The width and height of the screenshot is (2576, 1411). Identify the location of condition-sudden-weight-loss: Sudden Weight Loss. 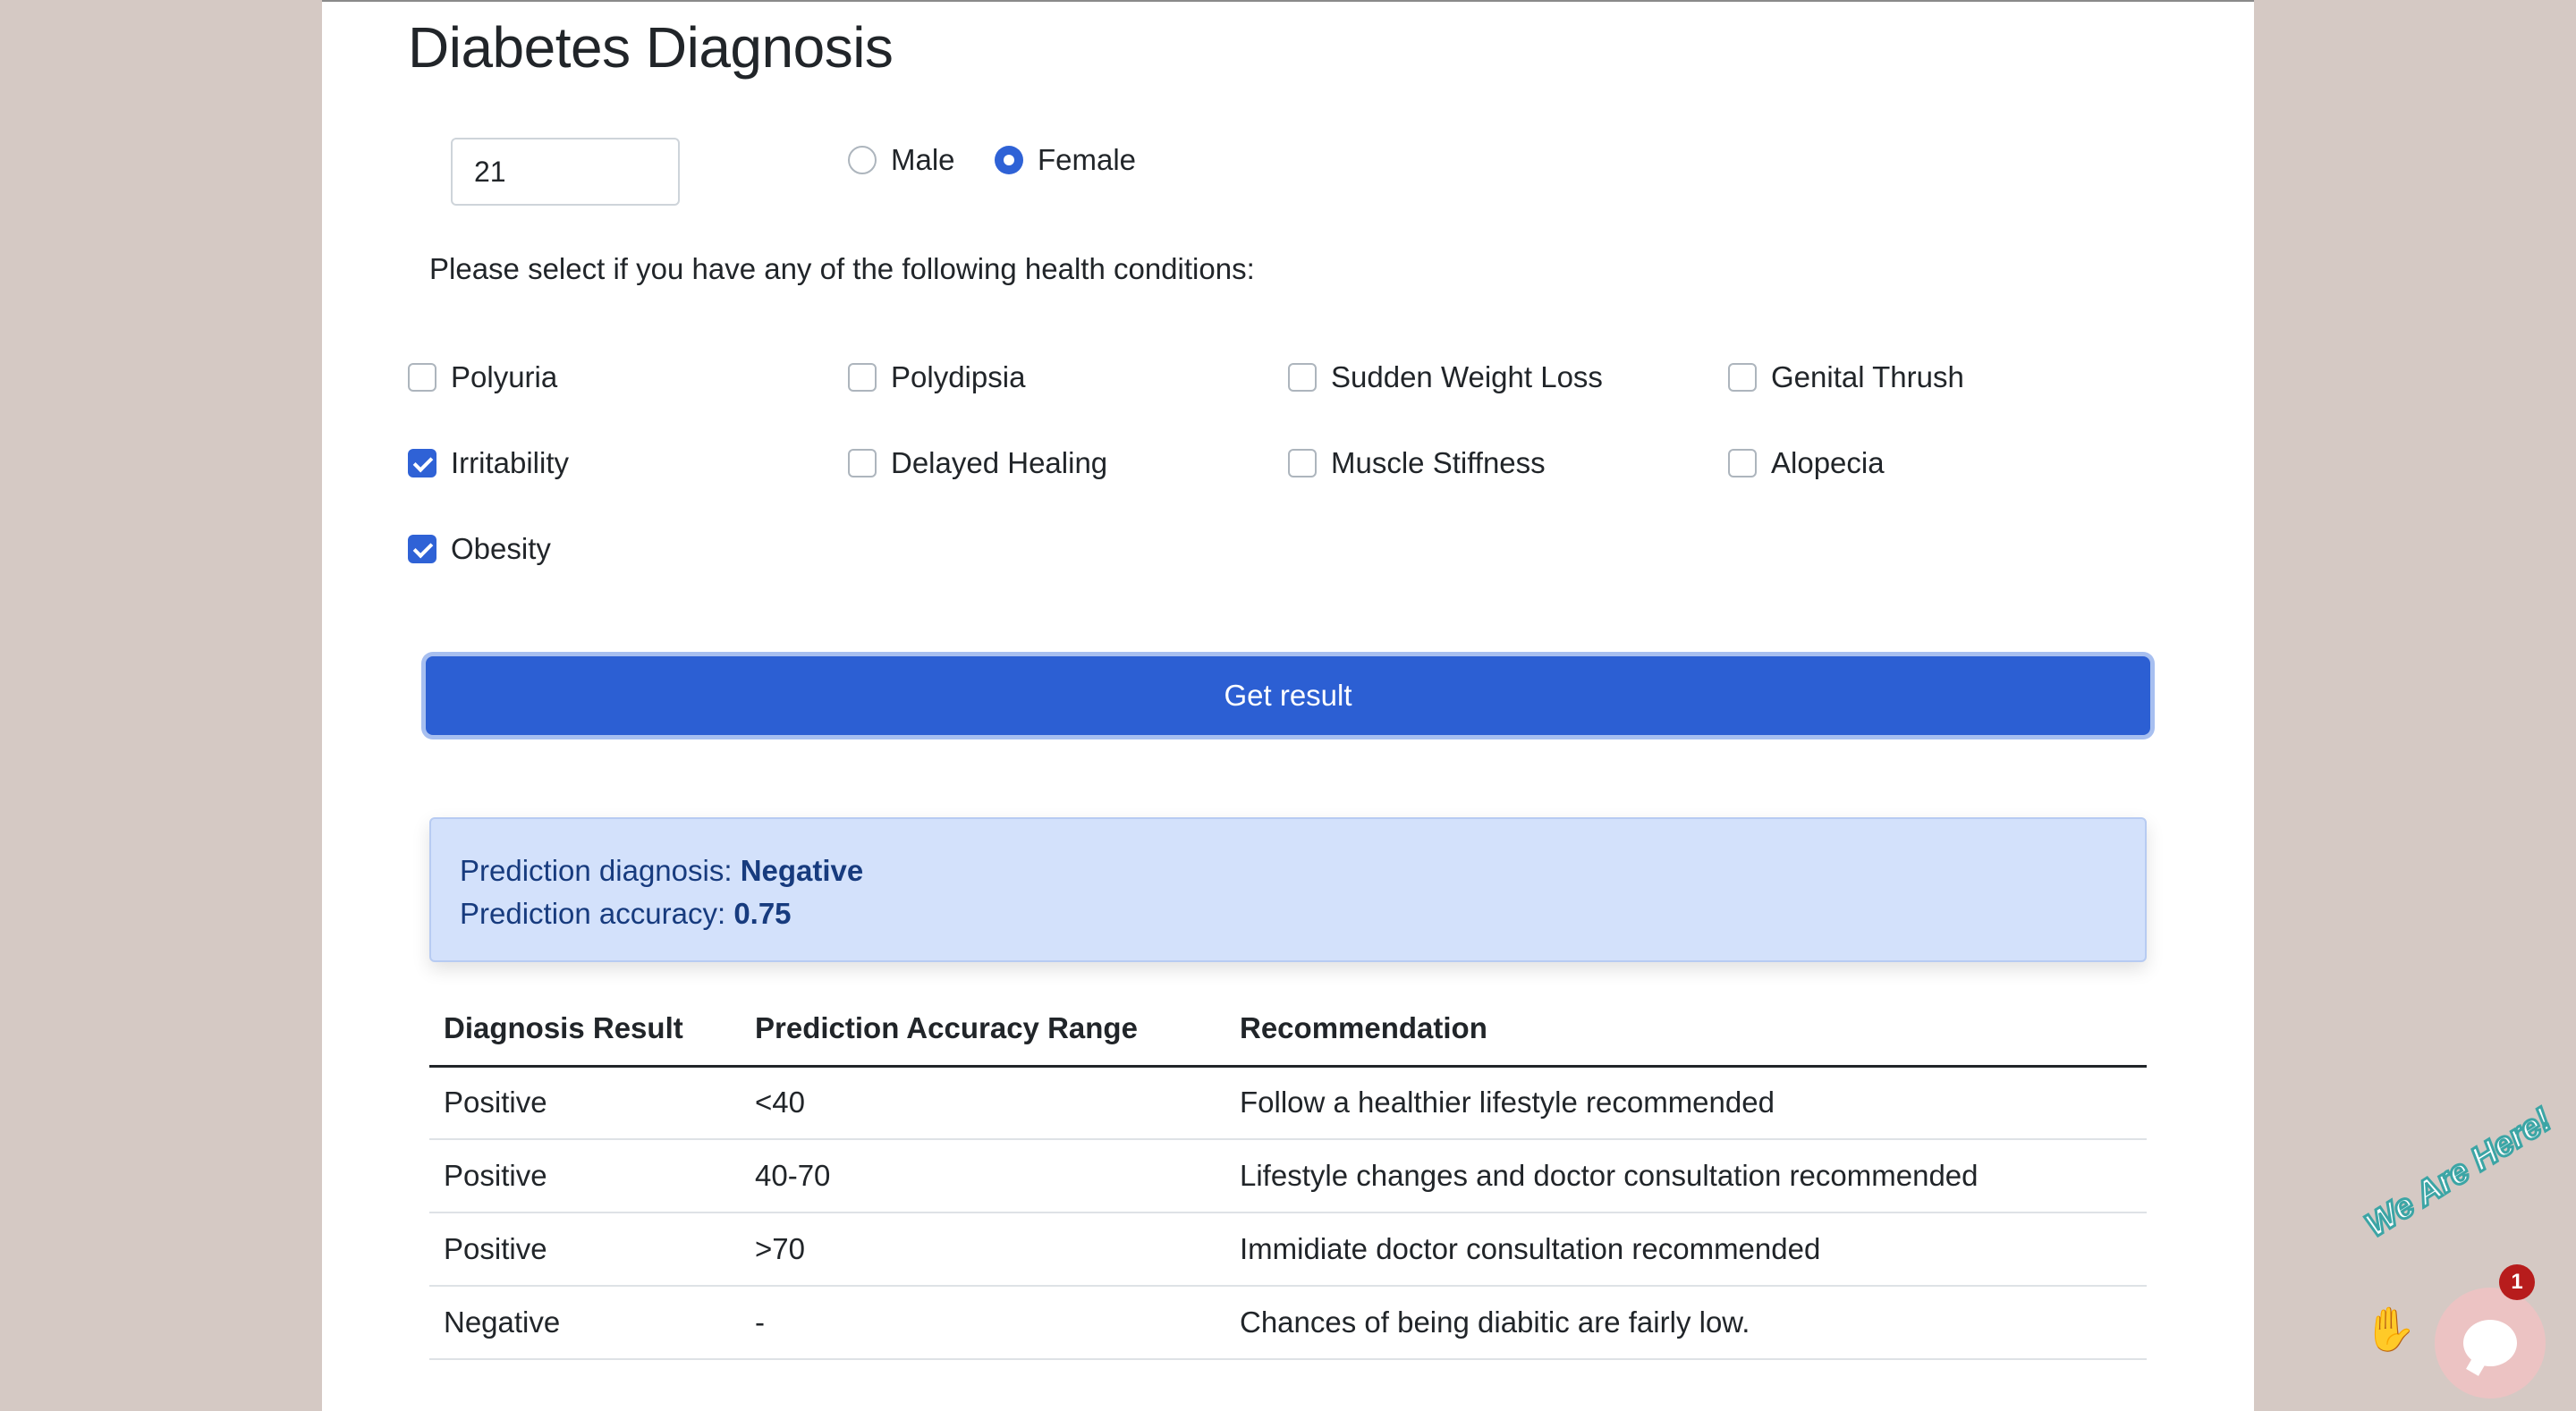
(1508, 376).